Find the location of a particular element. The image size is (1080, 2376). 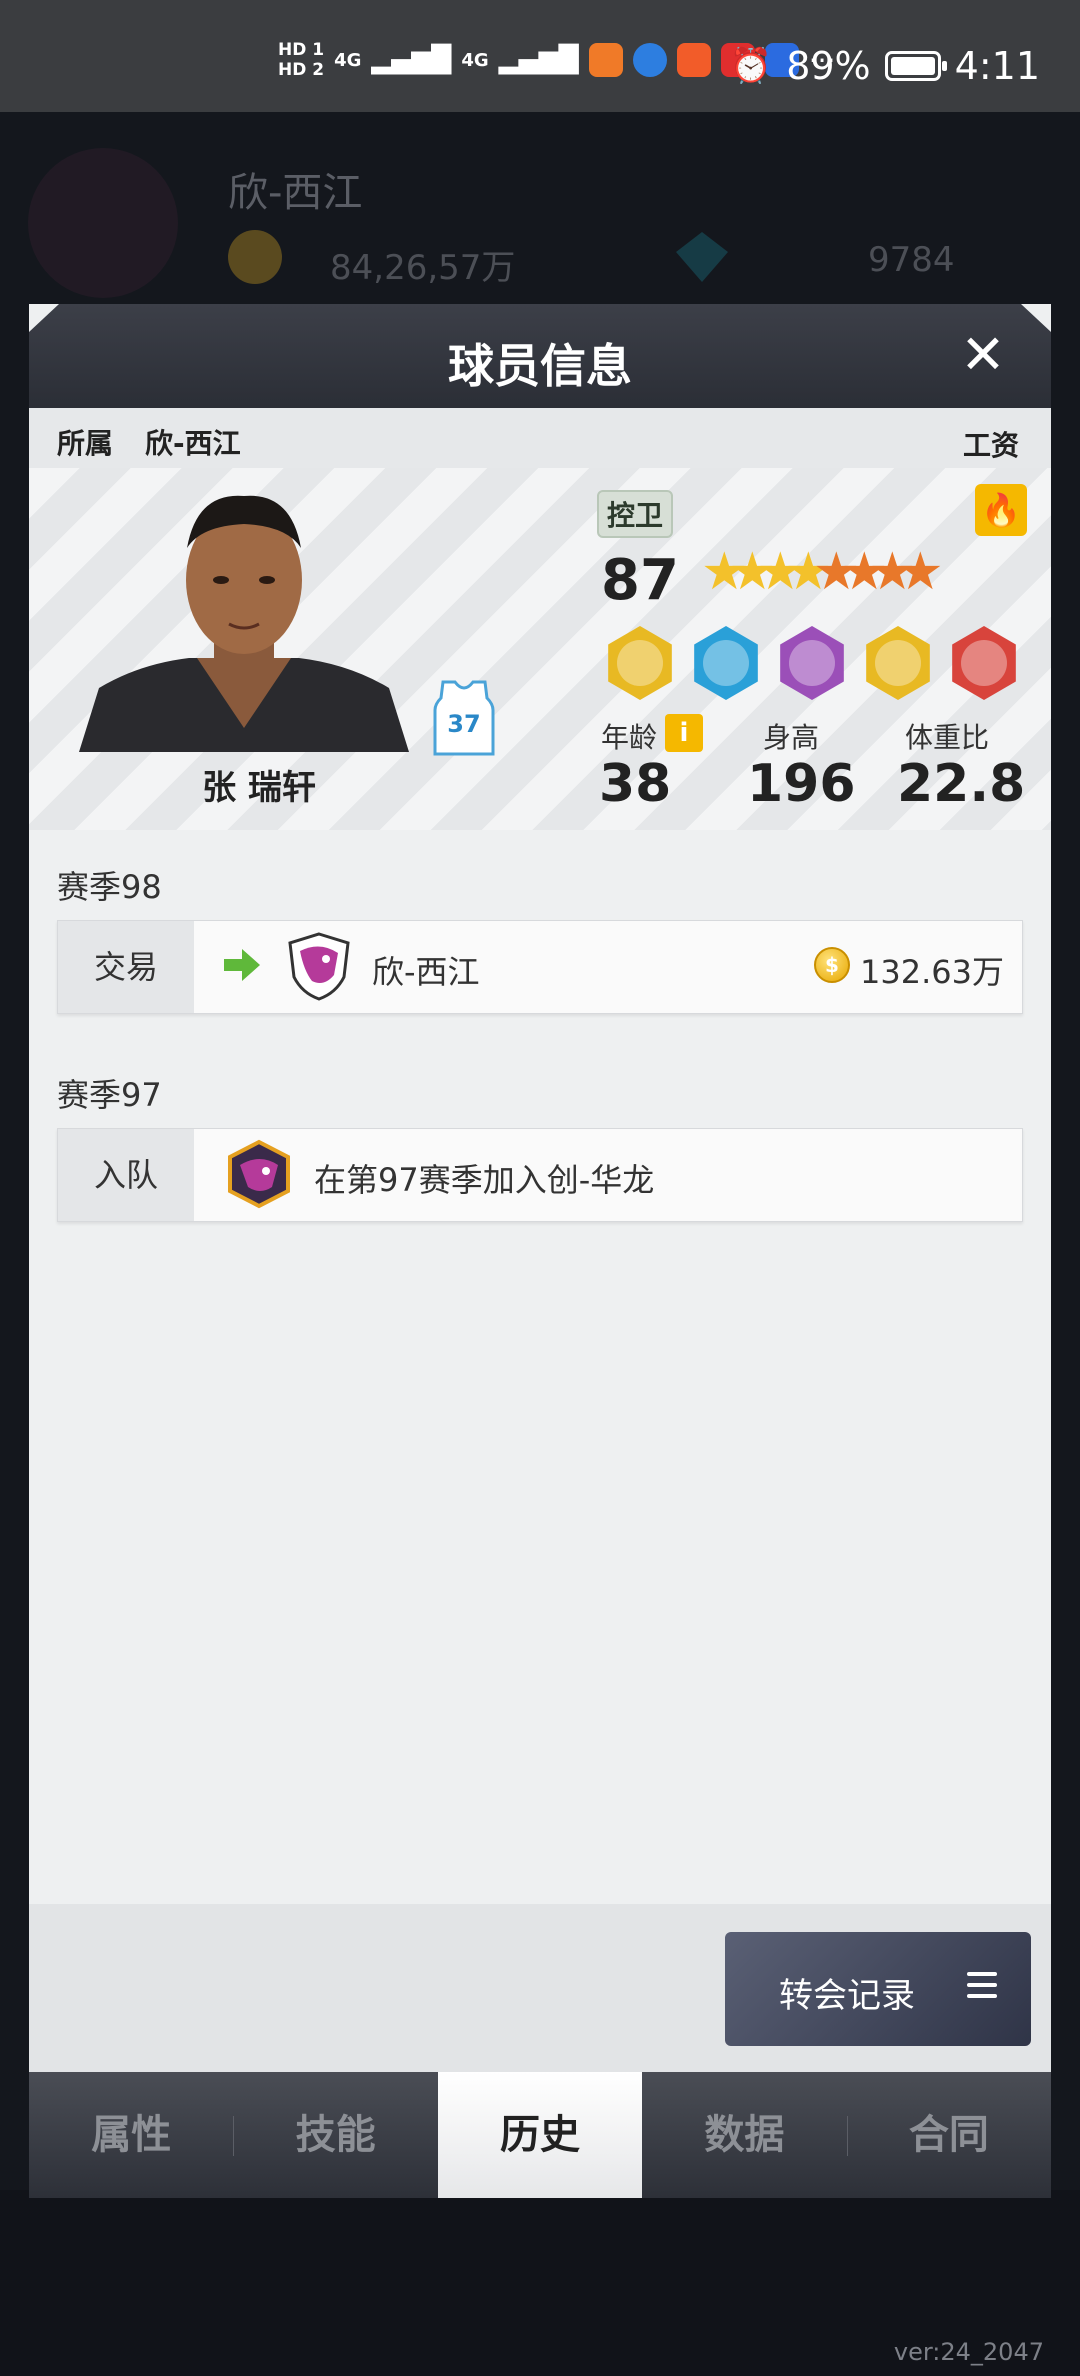

coin-icon is located at coordinates (255, 257).